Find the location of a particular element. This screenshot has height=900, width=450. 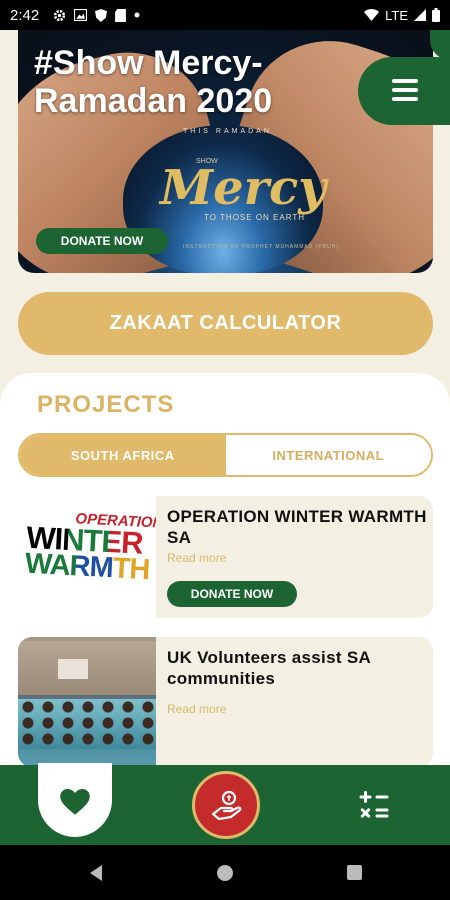

project-thumbnail-winter-warmth: OPERATION WINTER WARMTH is located at coordinates (87, 557).